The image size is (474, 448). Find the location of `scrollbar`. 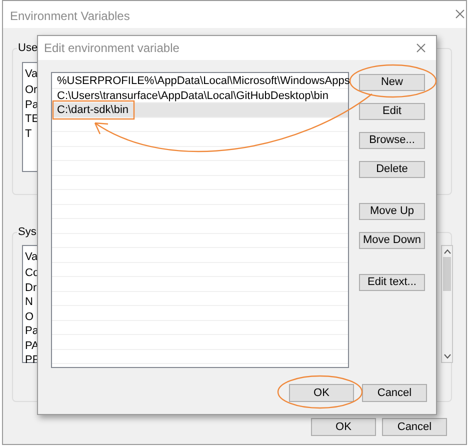

scrollbar is located at coordinates (447, 304).